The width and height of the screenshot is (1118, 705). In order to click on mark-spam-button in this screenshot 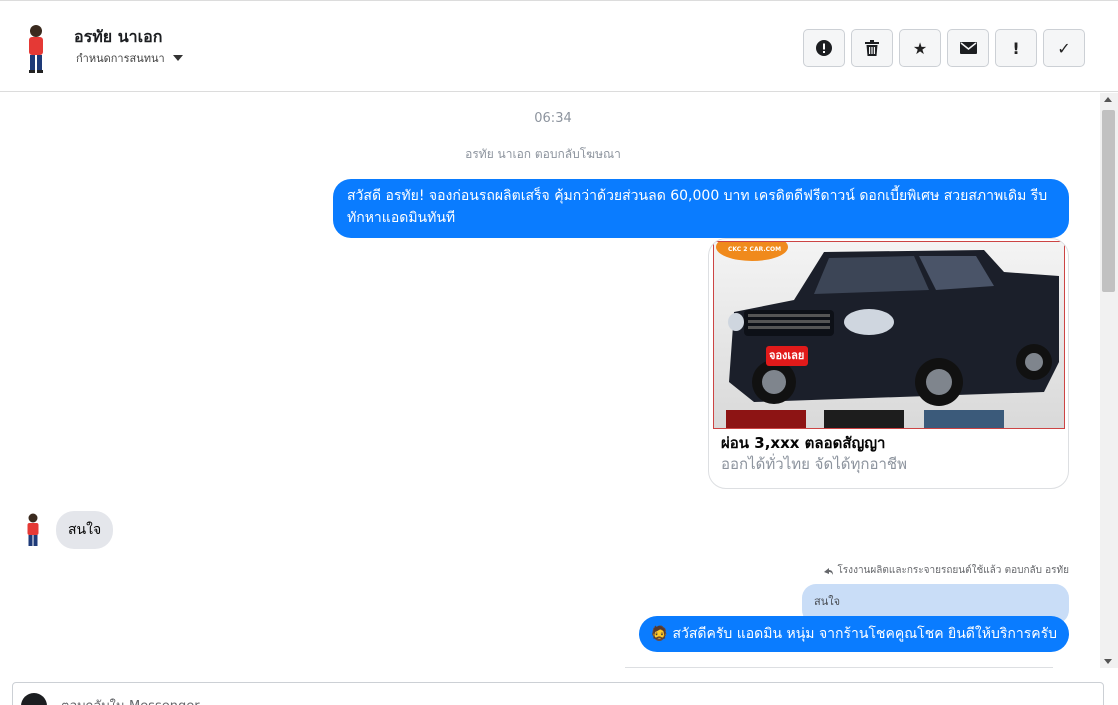, I will do `click(824, 48)`.